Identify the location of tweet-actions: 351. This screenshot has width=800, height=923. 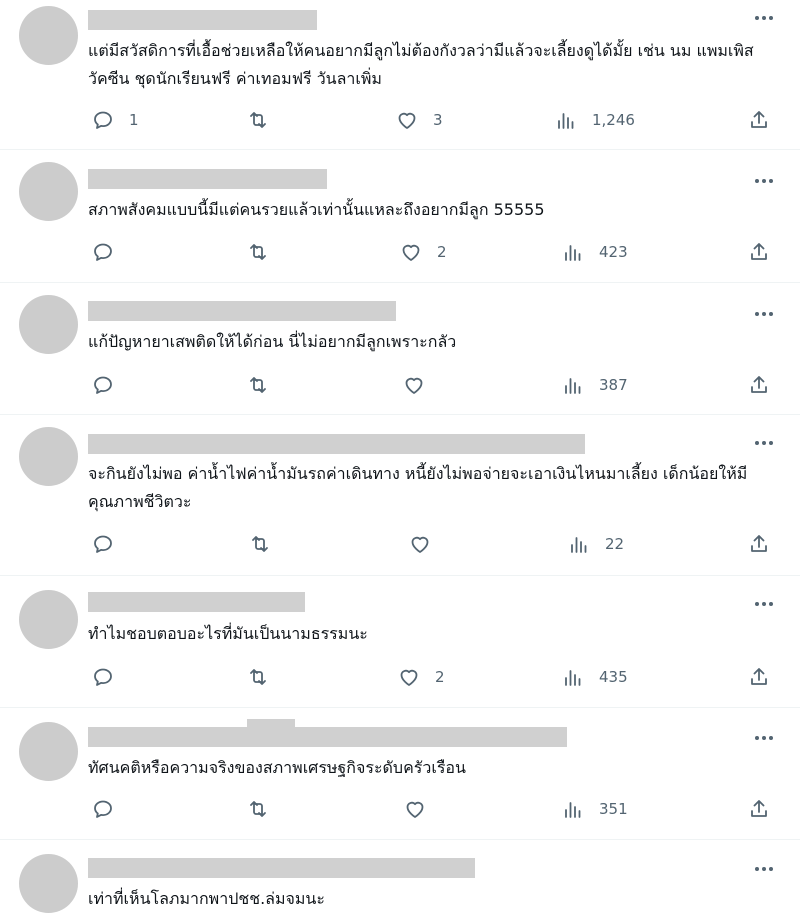
(433, 809).